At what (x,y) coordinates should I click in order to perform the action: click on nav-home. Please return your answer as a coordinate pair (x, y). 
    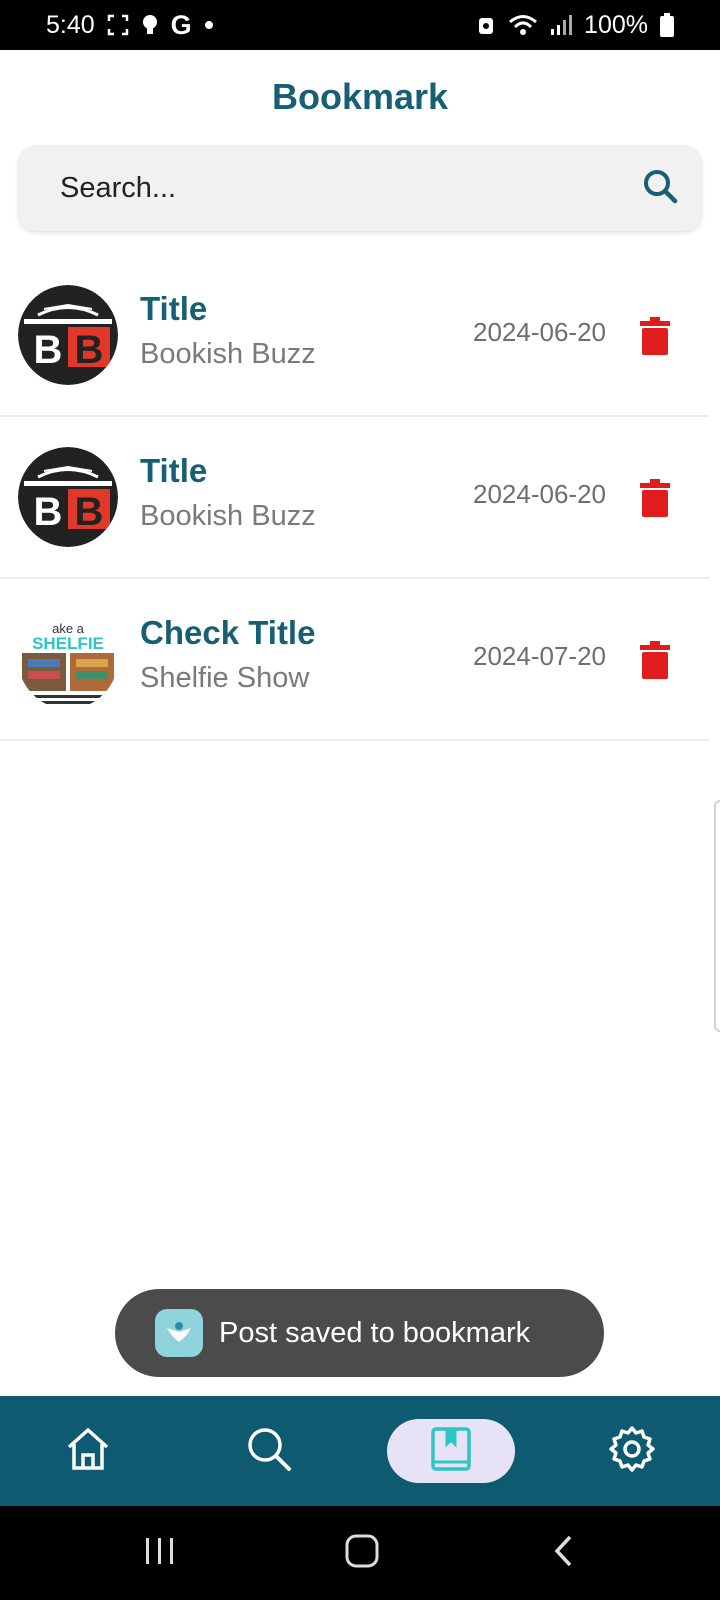
    Looking at the image, I should click on (88, 1451).